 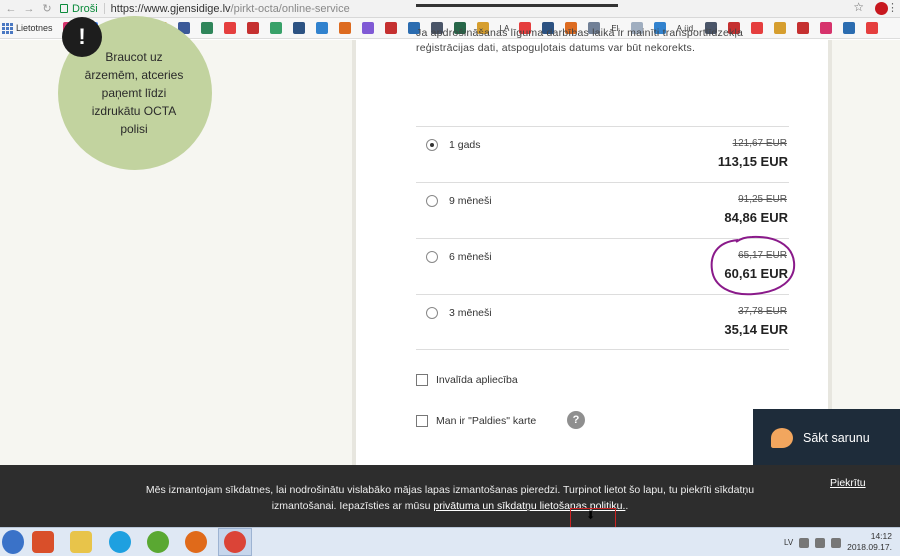 I want to click on price: 84,86 EUR, so click(x=756, y=217).